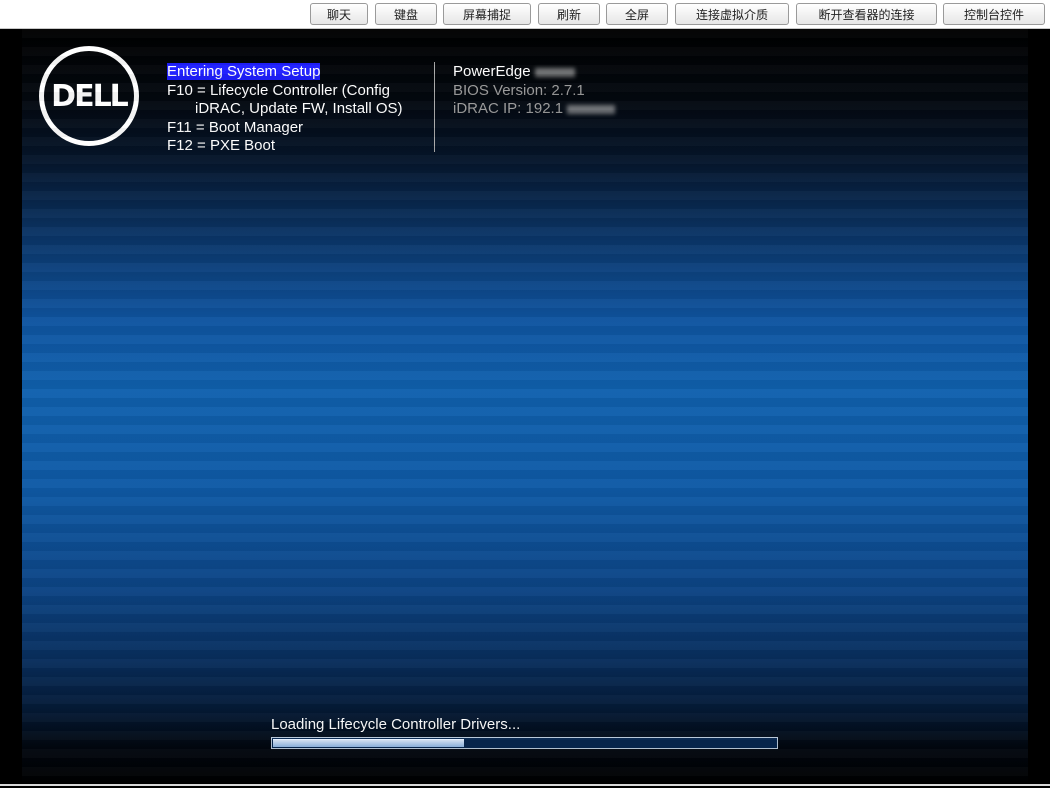  What do you see at coordinates (368, 743) in the screenshot?
I see `loading-progress-fill` at bounding box center [368, 743].